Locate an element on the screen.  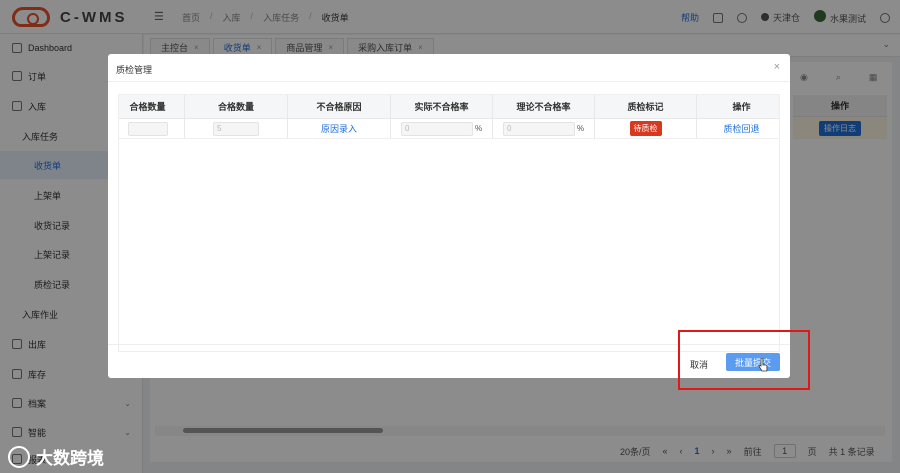
header-label: 实际不合格率 is located at coordinates (441, 107).